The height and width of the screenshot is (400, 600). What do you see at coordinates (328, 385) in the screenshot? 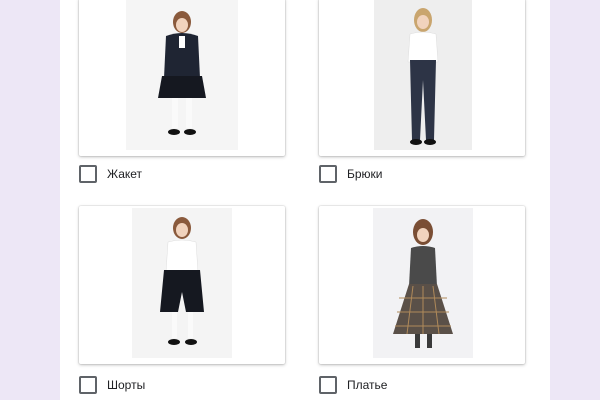
I see `dress-checkbox` at bounding box center [328, 385].